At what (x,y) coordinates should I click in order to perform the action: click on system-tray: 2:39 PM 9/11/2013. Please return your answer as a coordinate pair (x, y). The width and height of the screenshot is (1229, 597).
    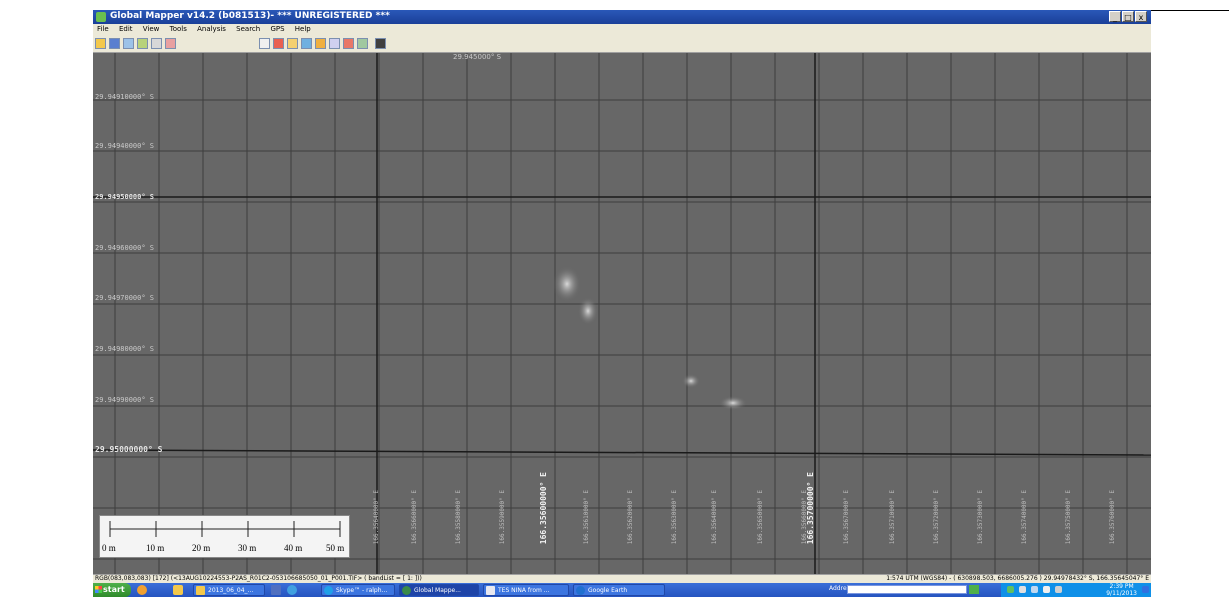
    Looking at the image, I should click on (1076, 590).